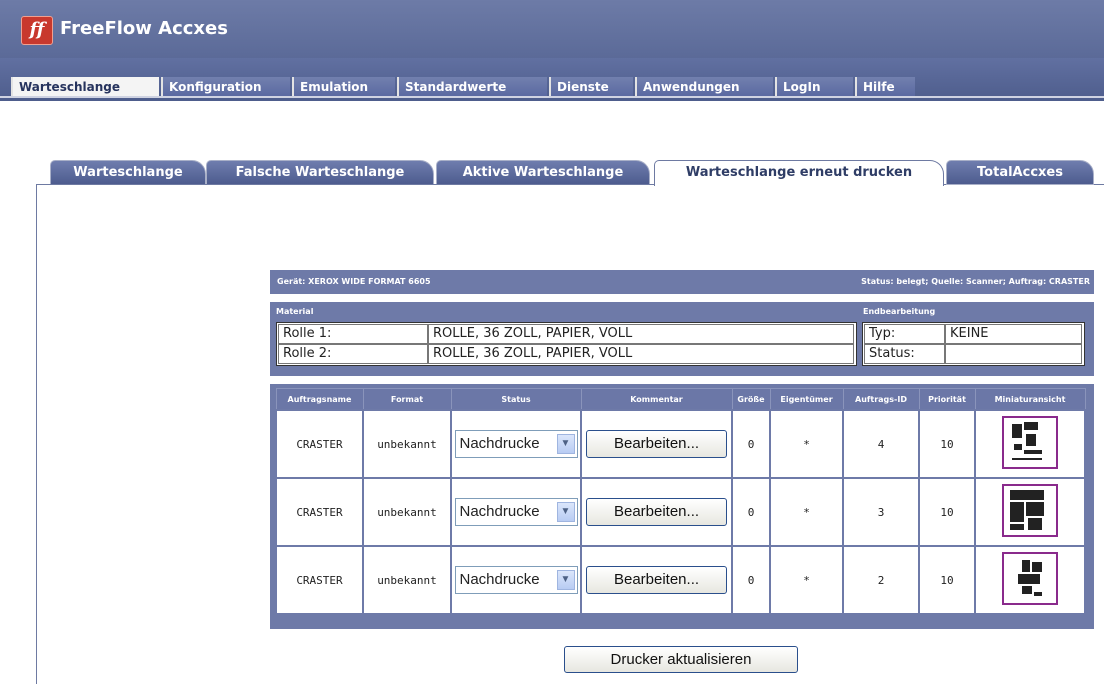 The height and width of the screenshot is (684, 1104). What do you see at coordinates (343, 87) in the screenshot?
I see `menu-emulation: Emulation` at bounding box center [343, 87].